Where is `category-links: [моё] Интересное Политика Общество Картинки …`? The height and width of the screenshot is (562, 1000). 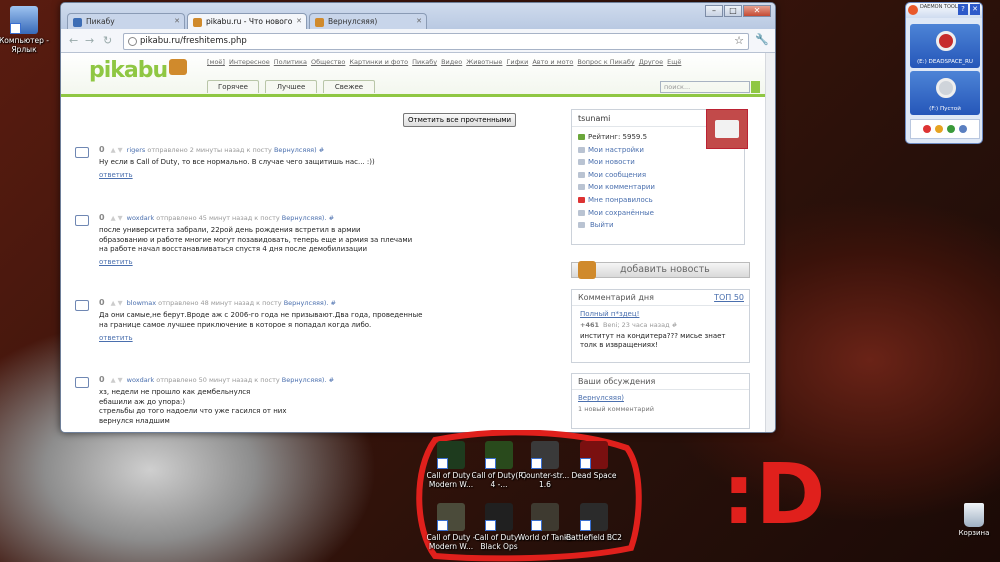 category-links: [моё] Интересное Политика Общество Картинки … is located at coordinates (446, 62).